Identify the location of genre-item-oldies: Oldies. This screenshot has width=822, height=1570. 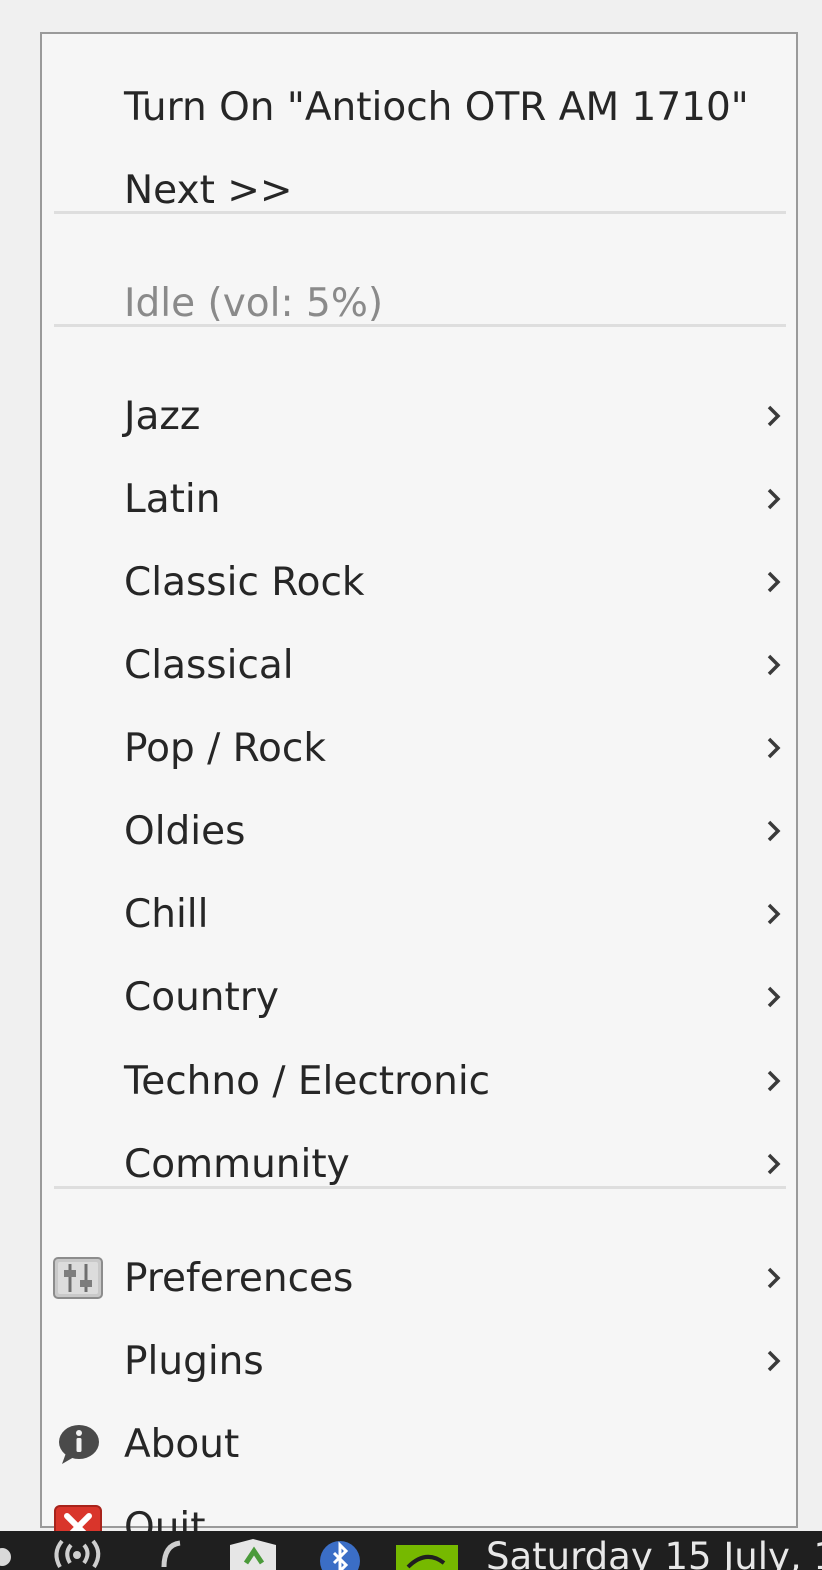
(419, 831).